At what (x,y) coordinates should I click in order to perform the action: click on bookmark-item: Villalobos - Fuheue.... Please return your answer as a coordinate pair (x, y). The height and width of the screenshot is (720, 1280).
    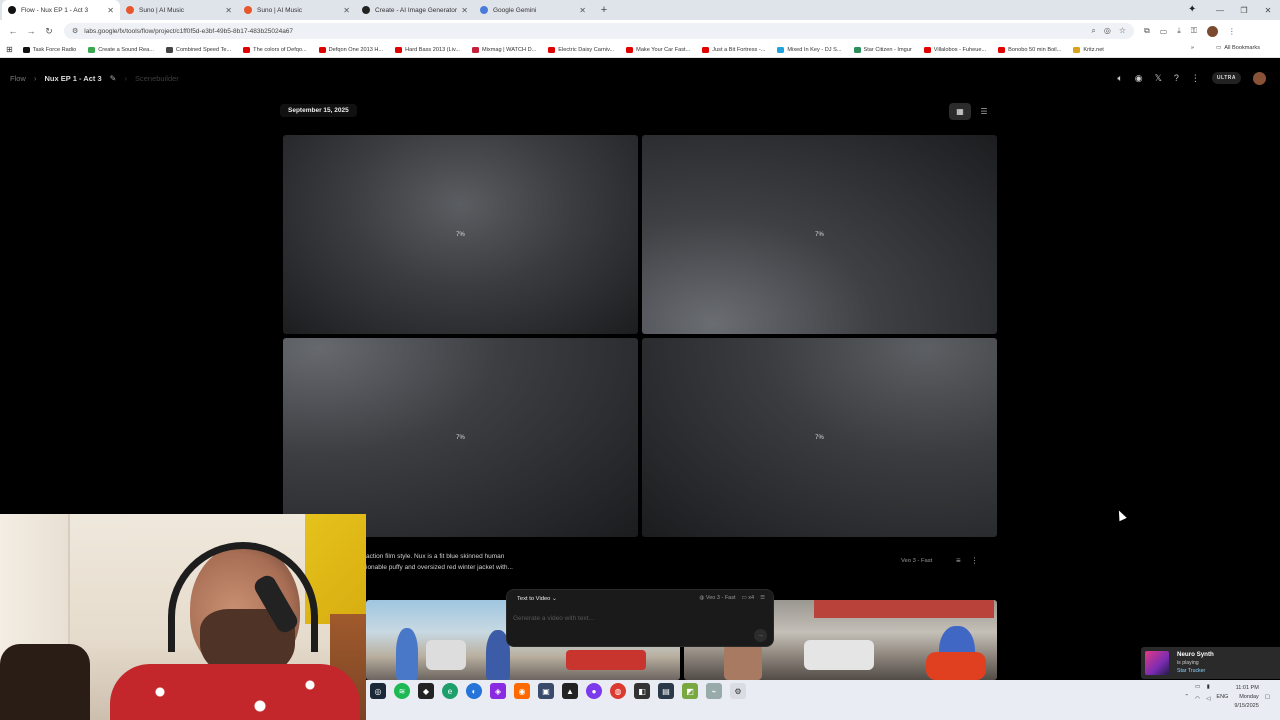
    Looking at the image, I should click on (954, 49).